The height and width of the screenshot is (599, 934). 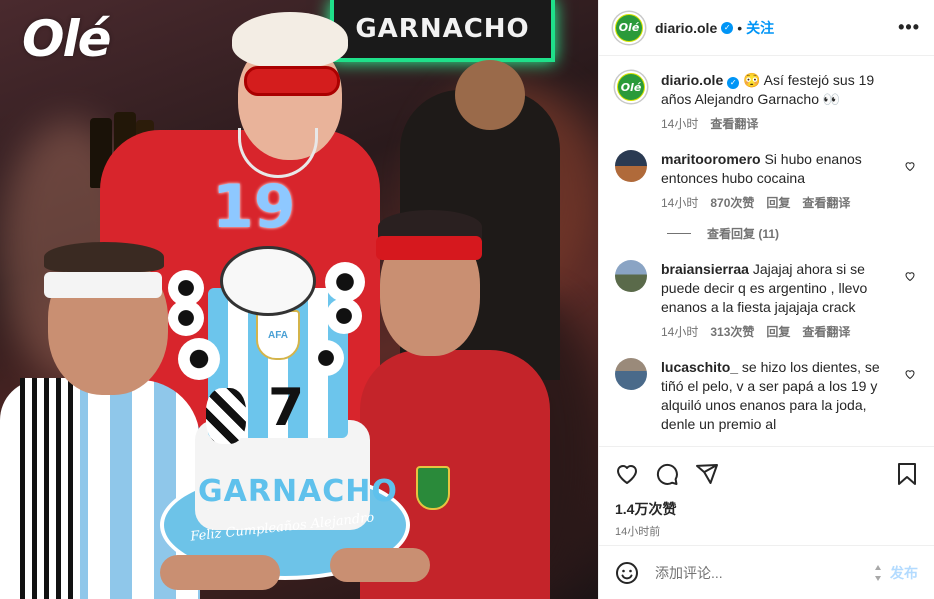 I want to click on emoji-icon, so click(x=627, y=573).